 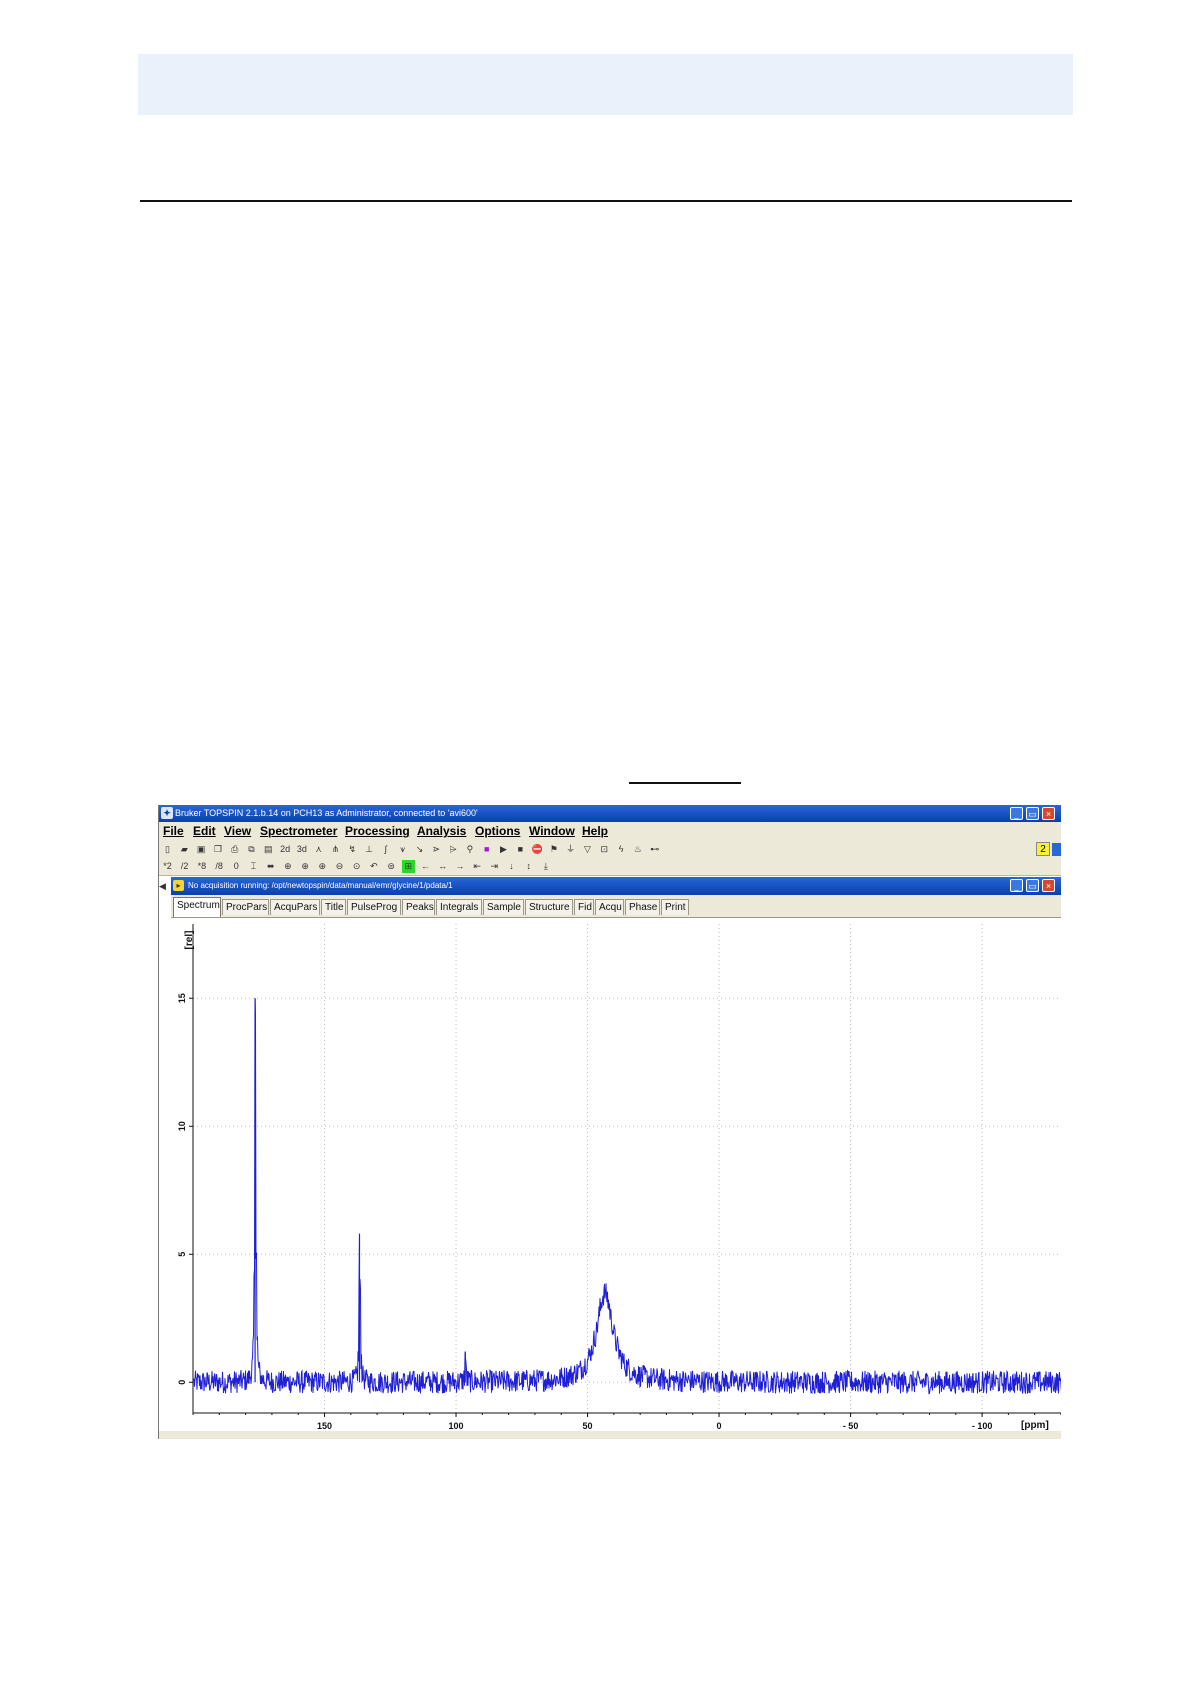 What do you see at coordinates (453, 849) in the screenshot?
I see `linewidth-icon: ⩥` at bounding box center [453, 849].